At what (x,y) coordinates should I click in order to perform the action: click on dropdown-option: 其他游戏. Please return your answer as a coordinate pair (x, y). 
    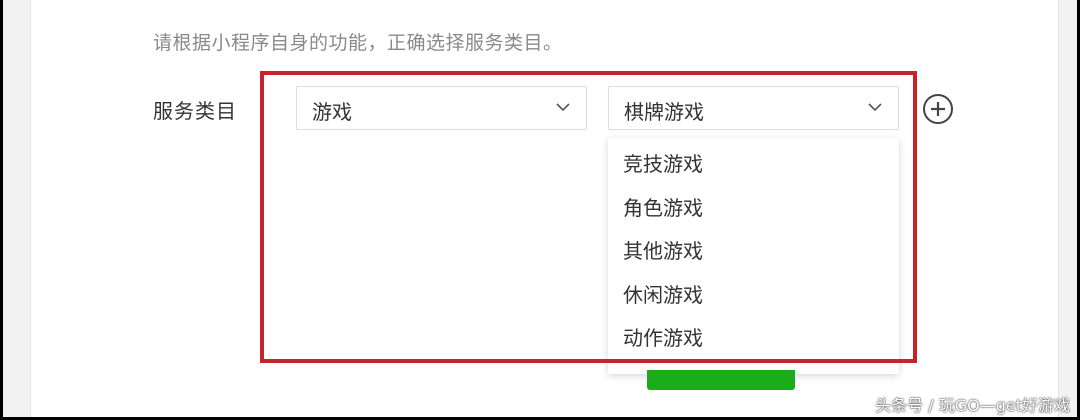
    Looking at the image, I should click on (753, 252).